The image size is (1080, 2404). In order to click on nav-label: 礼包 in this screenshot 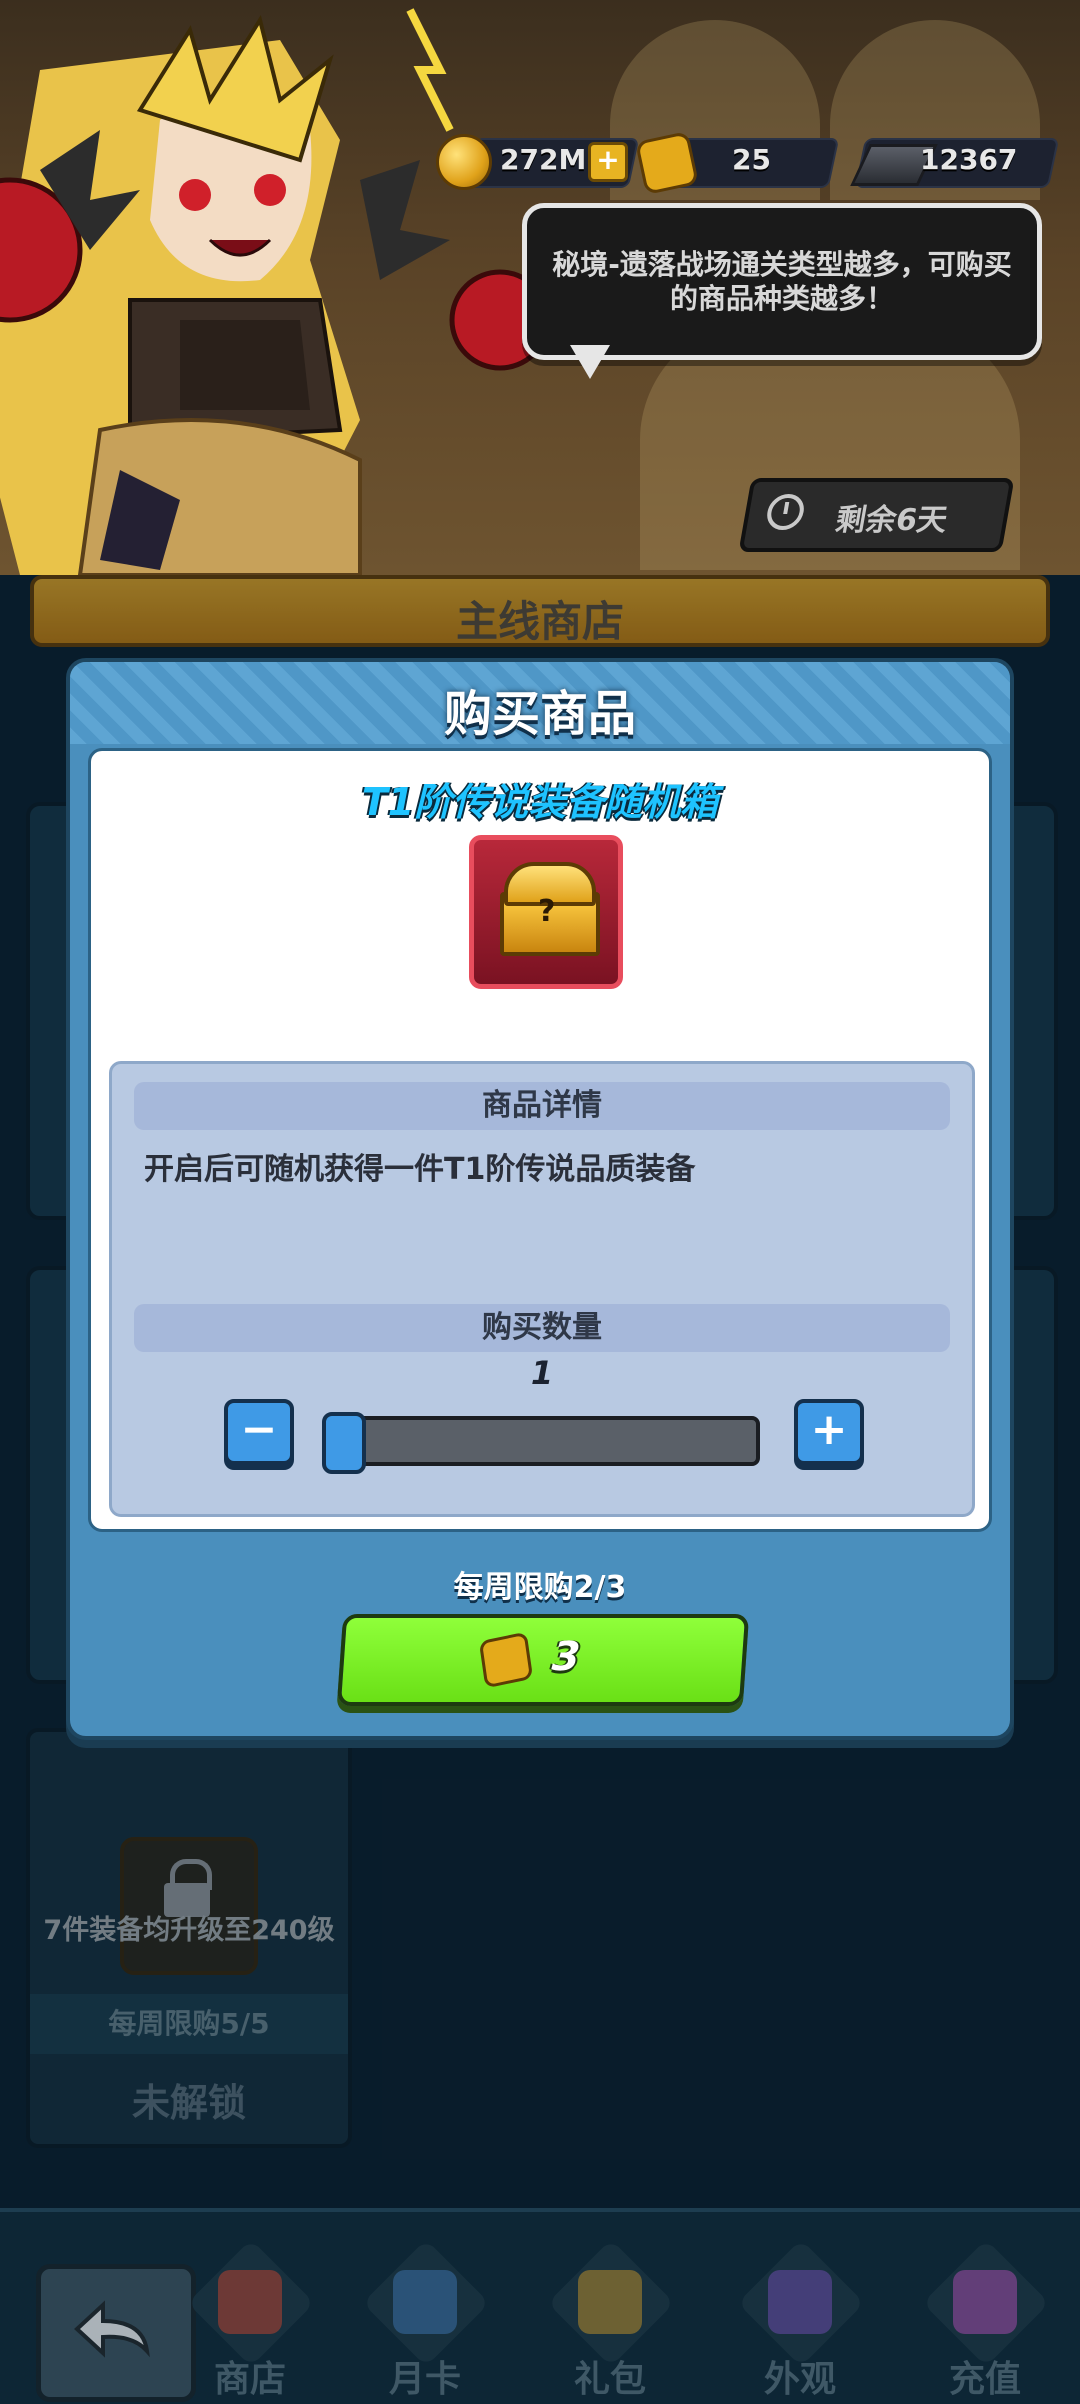, I will do `click(609, 2379)`.